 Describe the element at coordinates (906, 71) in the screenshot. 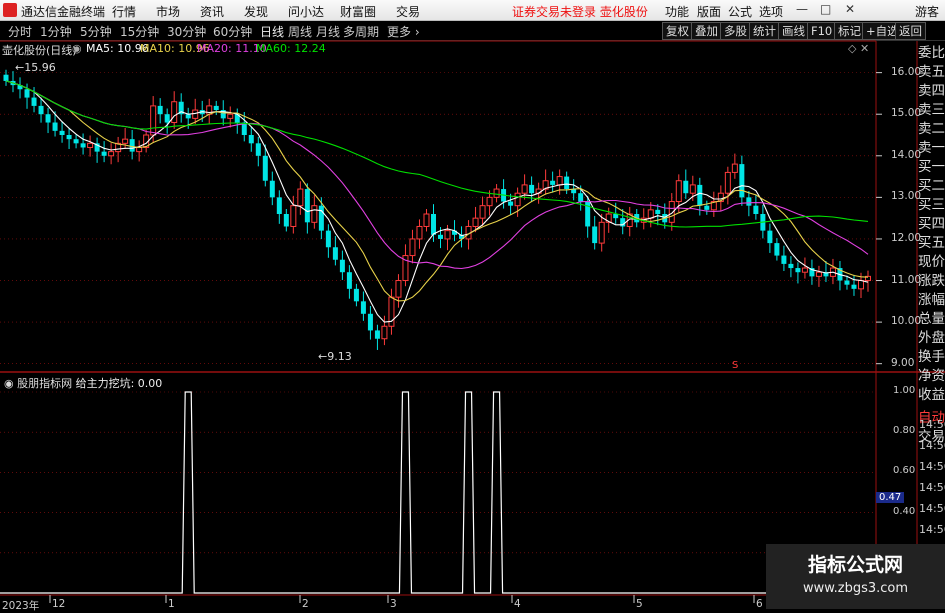

I see `price-axis-label: 16.00` at that location.